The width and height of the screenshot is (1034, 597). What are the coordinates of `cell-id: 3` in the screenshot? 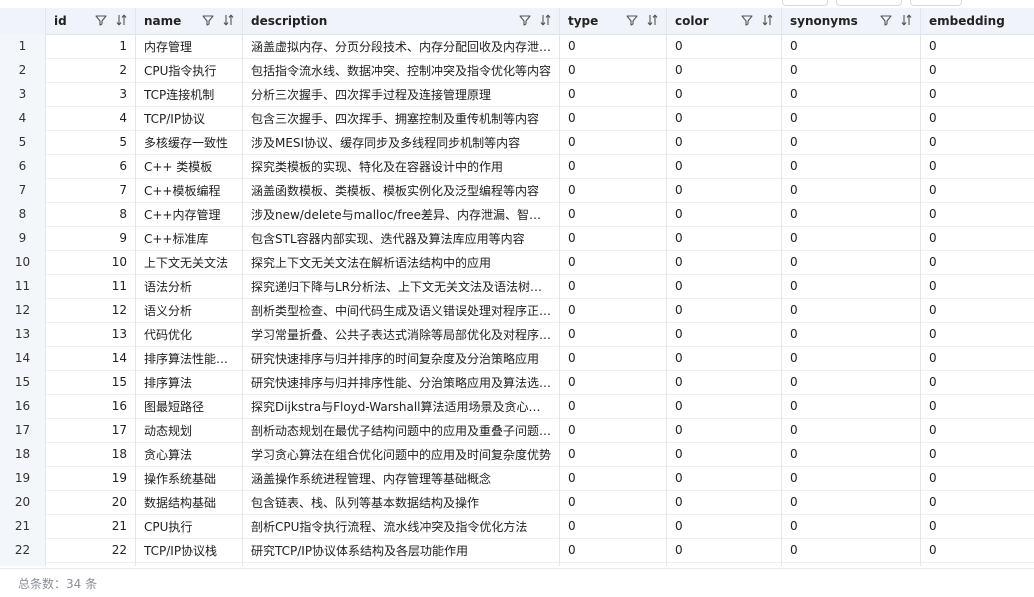 It's located at (91, 94).